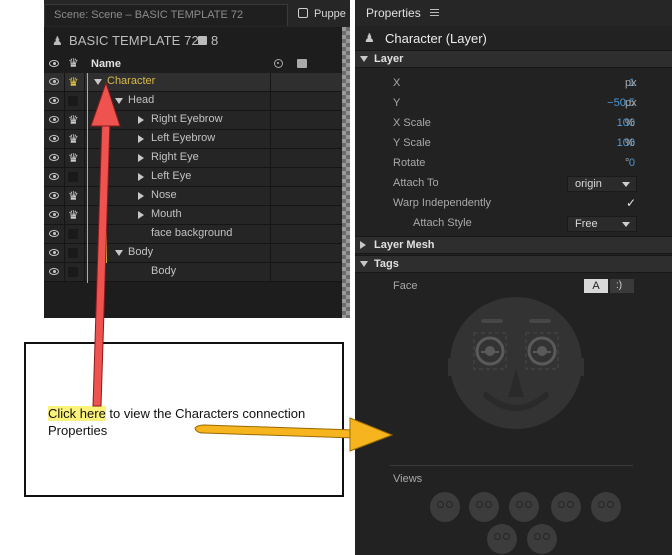 The width and height of the screenshot is (672, 555). Describe the element at coordinates (434, 12) in the screenshot. I see `panel-menu-icon` at that location.